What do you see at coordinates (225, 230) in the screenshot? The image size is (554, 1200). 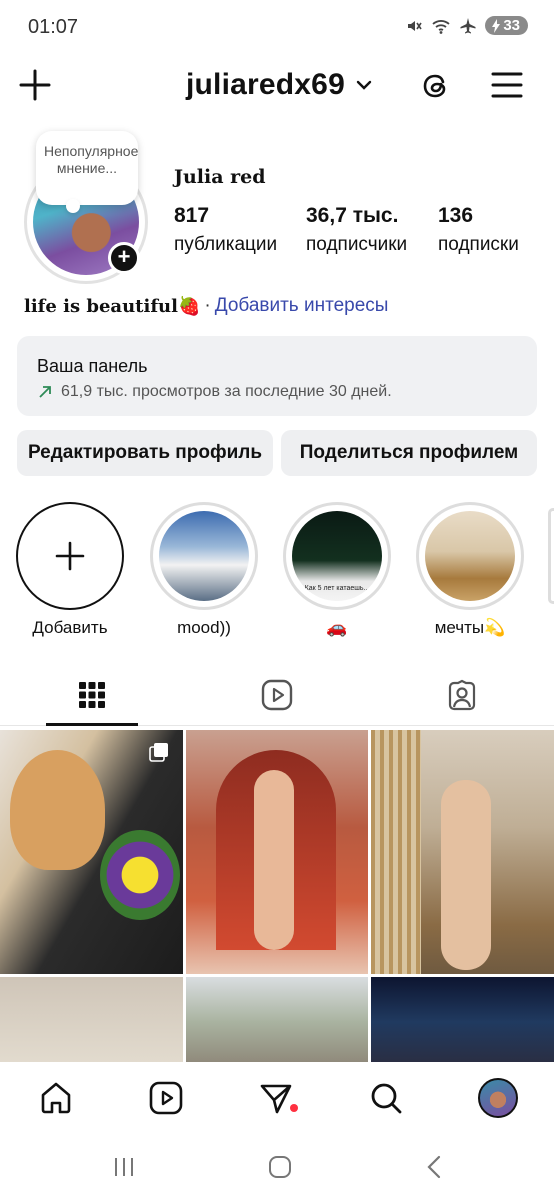 I see `stat-posts: 817 публикации` at bounding box center [225, 230].